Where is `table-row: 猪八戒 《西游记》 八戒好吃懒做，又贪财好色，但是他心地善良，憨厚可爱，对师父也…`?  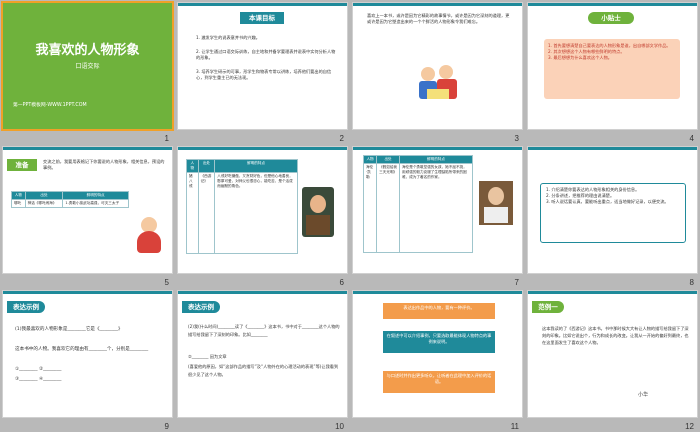 table-row: 猪八戒 《西游记》 八戒好吃懒做，又贪财好色，但是他心地善良，憨厚可爱，对师父也… is located at coordinates (242, 213).